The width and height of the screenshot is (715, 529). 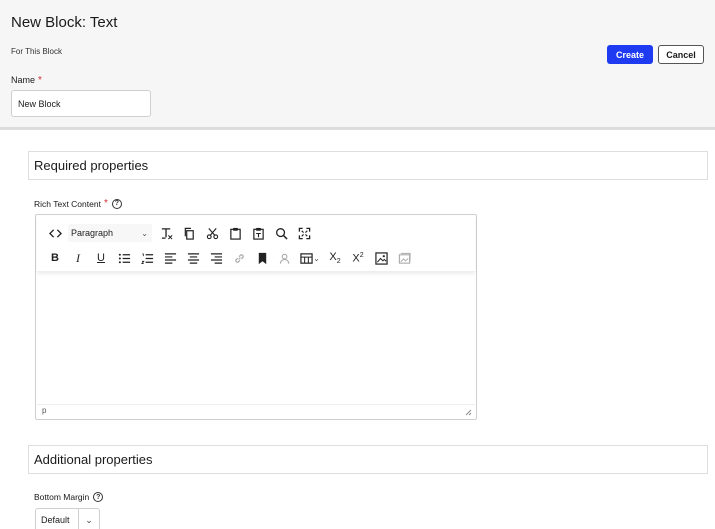 I want to click on rich-text-label: Rich Text Content * ?, so click(x=78, y=203).